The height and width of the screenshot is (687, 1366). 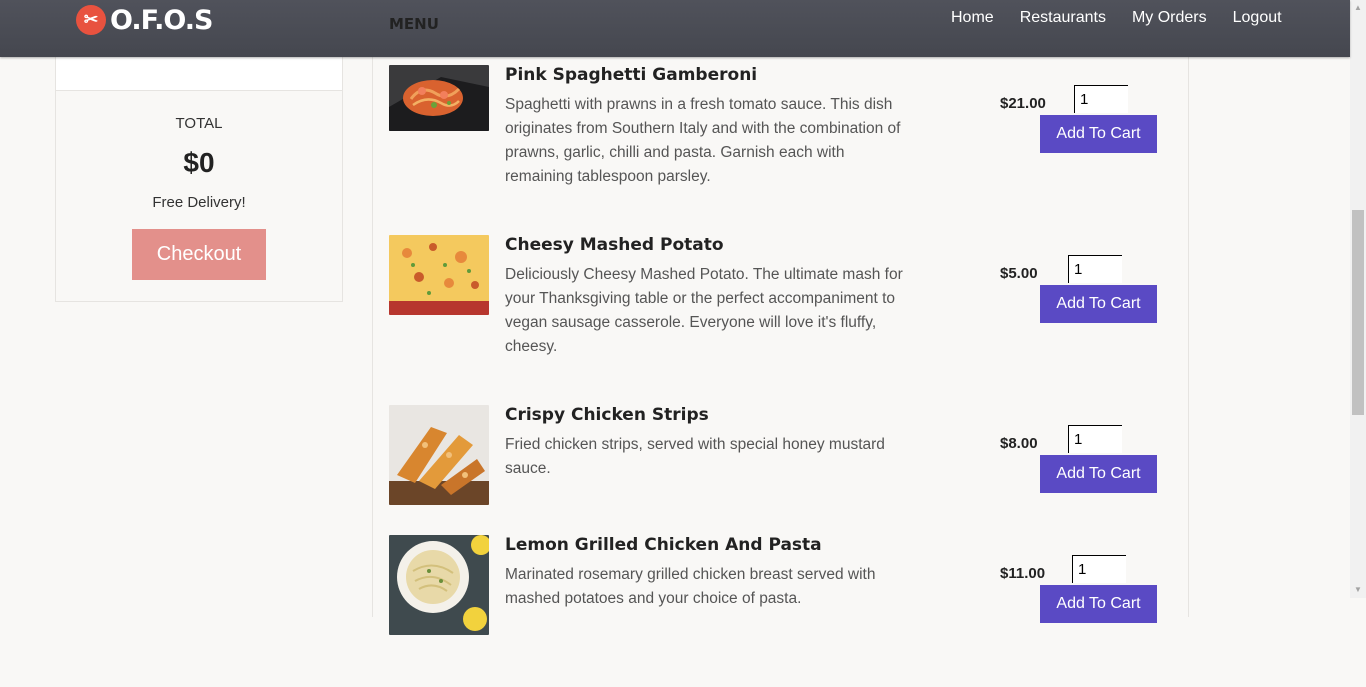 What do you see at coordinates (439, 98) in the screenshot?
I see `dish-image-spaghetti` at bounding box center [439, 98].